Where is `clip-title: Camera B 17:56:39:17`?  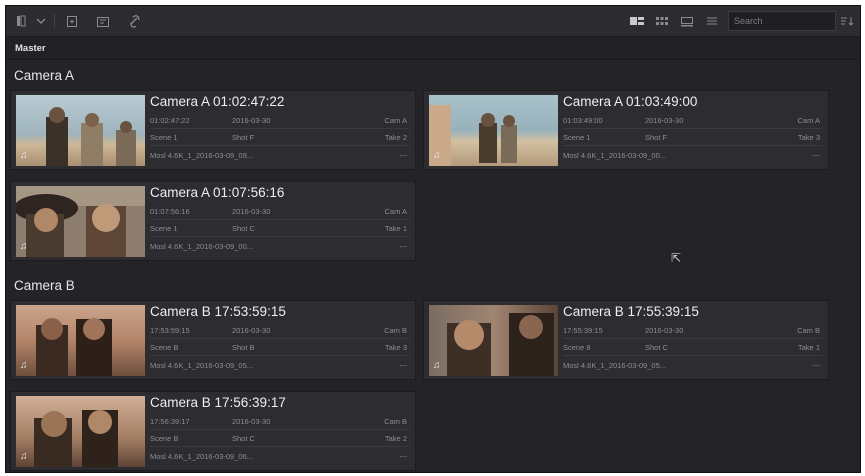
clip-title: Camera B 17:56:39:17 is located at coordinates (218, 402).